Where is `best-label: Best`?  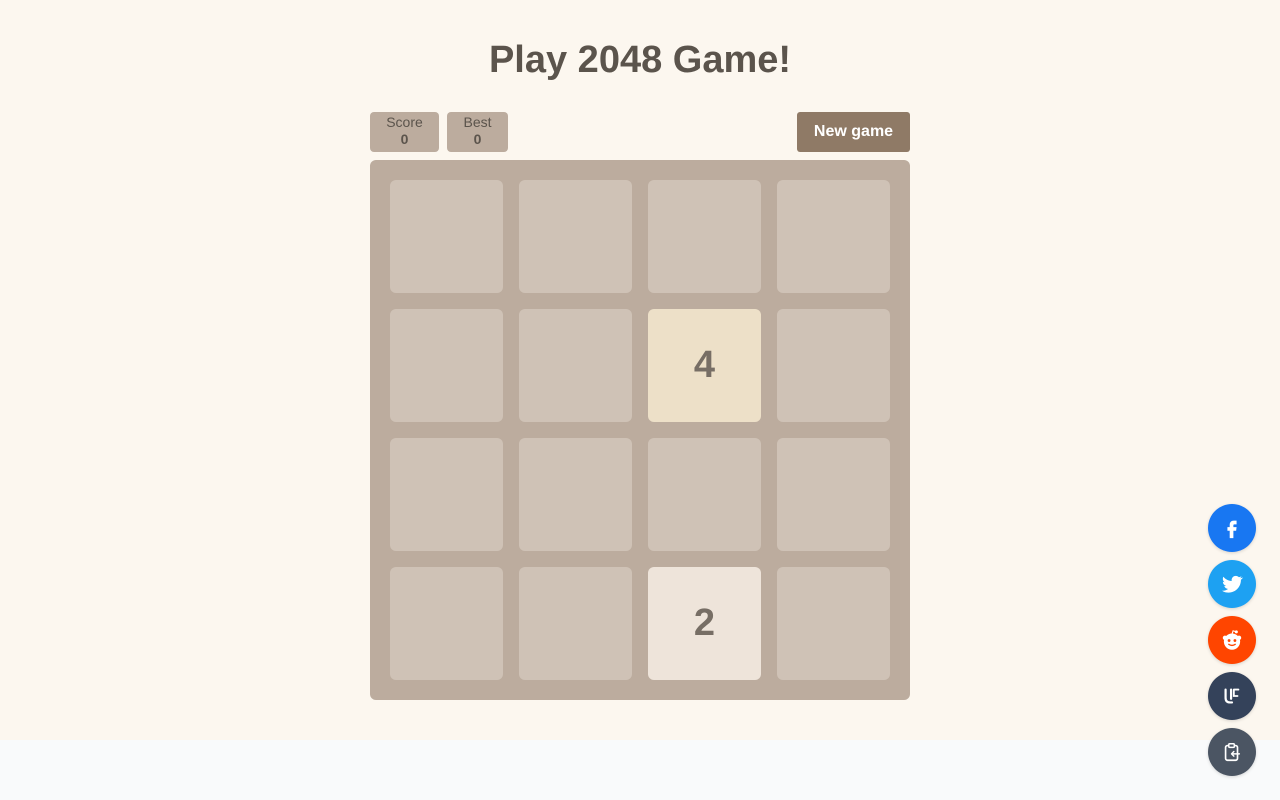
best-label: Best is located at coordinates (477, 122).